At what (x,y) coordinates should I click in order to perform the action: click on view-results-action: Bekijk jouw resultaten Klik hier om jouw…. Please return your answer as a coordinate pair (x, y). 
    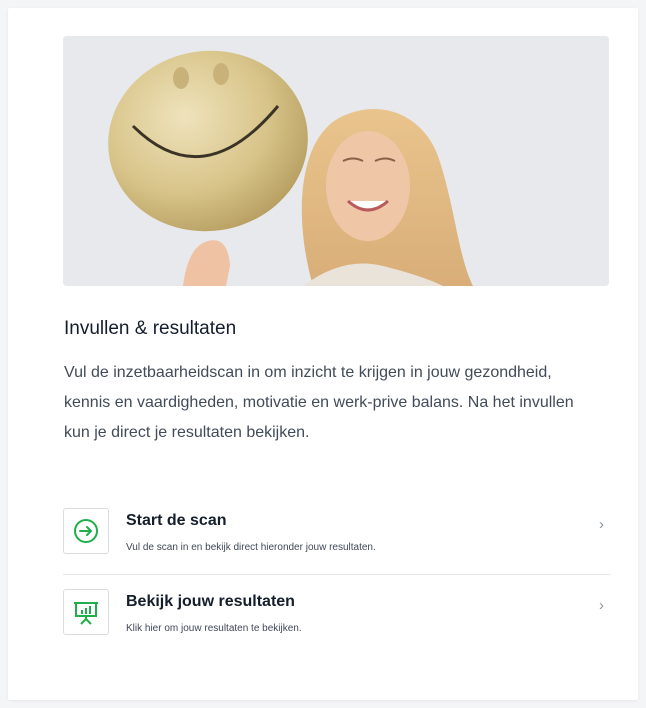
    Looking at the image, I should click on (336, 614).